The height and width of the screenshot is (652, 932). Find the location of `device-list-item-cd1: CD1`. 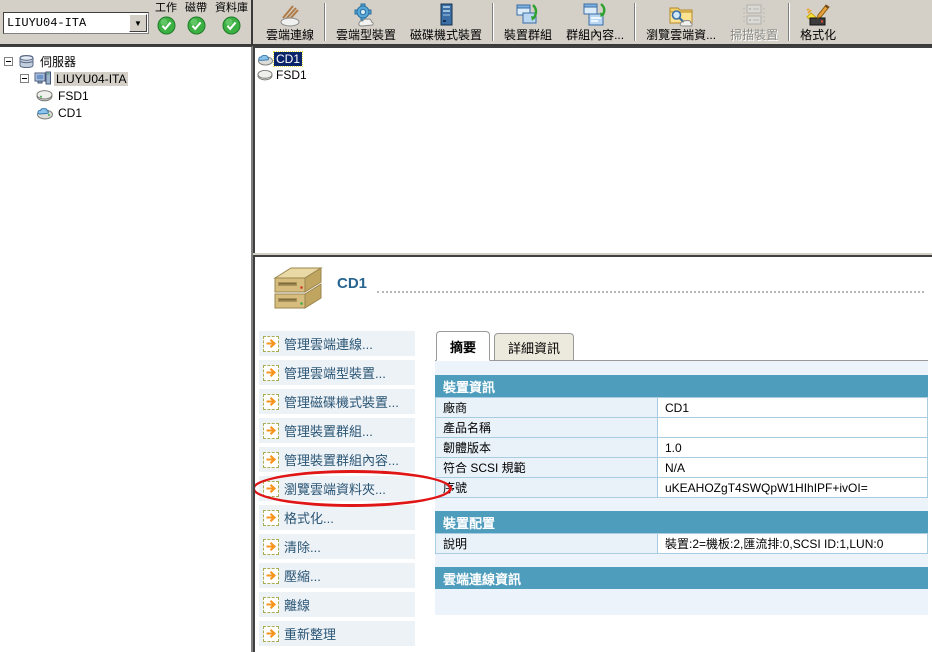

device-list-item-cd1: CD1 is located at coordinates (593, 59).